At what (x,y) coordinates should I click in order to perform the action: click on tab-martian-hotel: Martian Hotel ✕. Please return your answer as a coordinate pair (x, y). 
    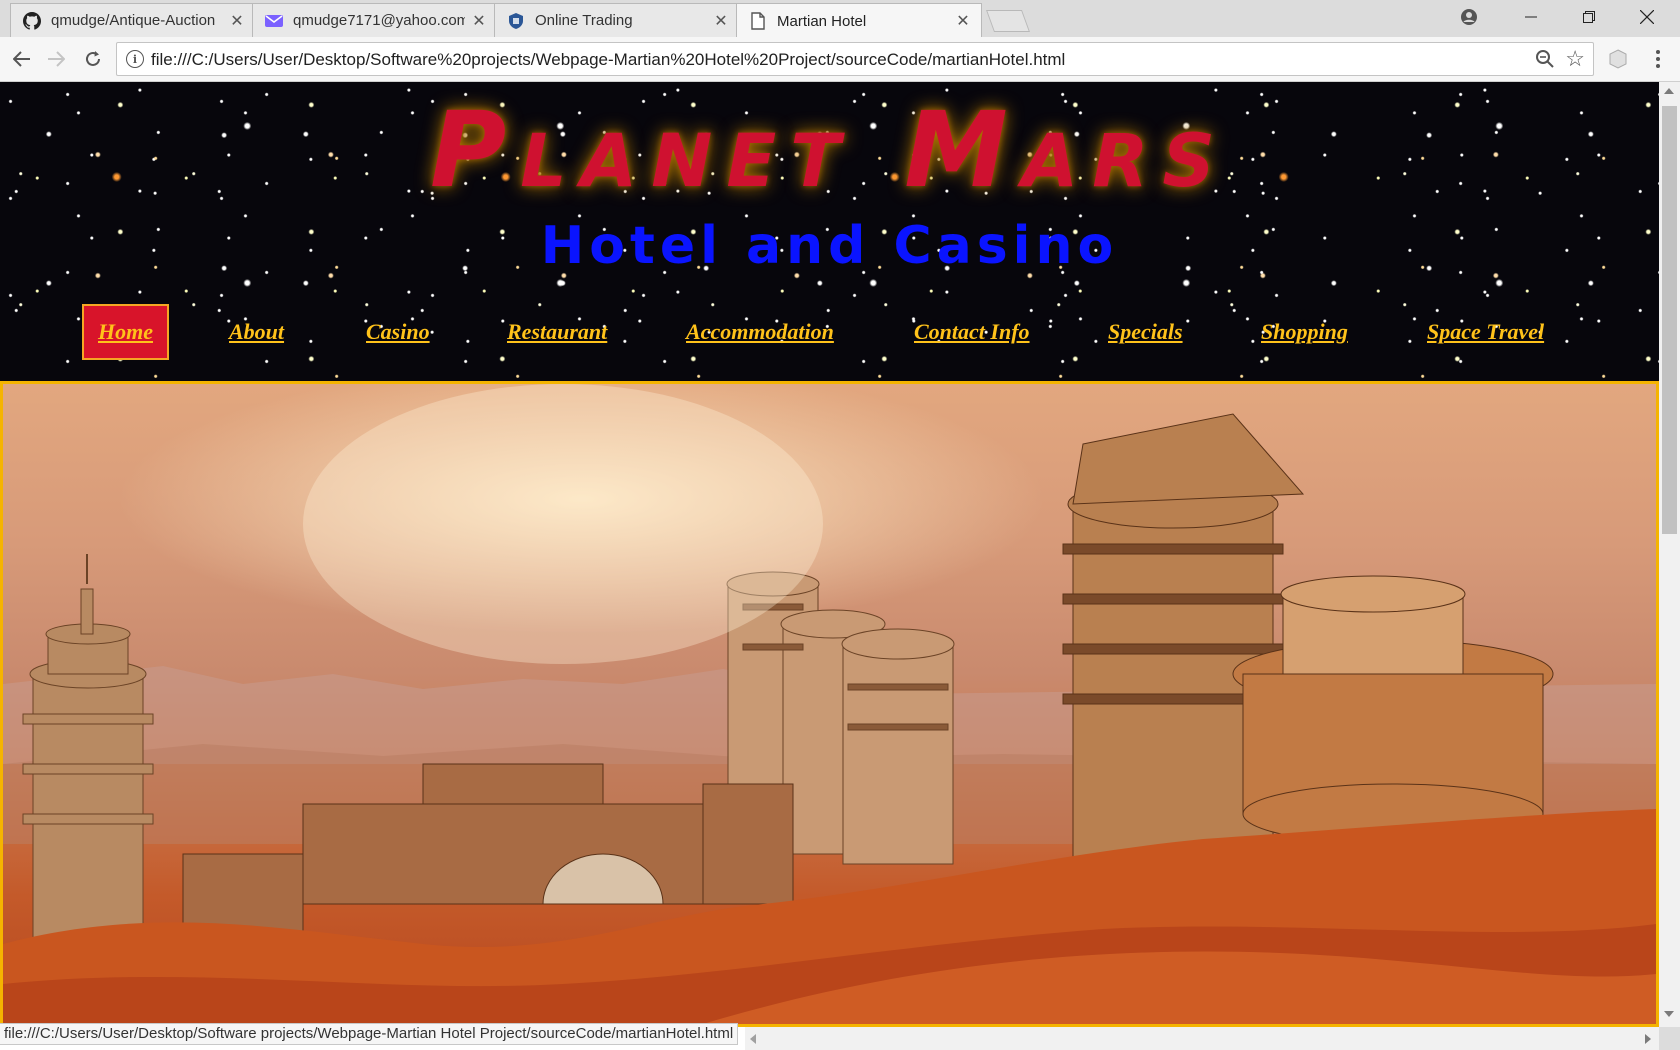
    Looking at the image, I should click on (859, 20).